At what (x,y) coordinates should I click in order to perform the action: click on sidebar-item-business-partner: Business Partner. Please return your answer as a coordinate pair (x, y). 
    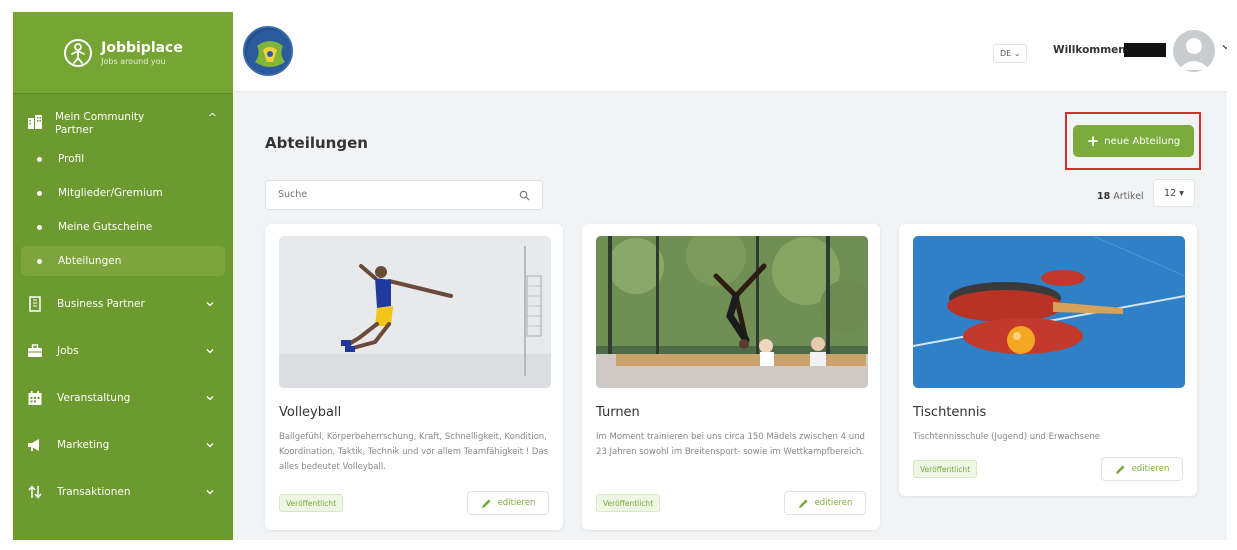
    Looking at the image, I should click on (123, 303).